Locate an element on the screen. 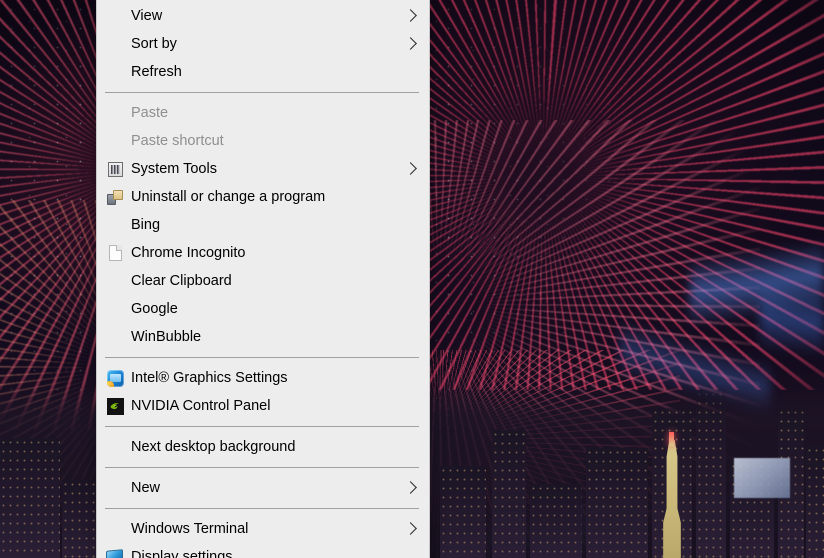 This screenshot has height=558, width=824. menu-item-label: Google is located at coordinates (154, 309).